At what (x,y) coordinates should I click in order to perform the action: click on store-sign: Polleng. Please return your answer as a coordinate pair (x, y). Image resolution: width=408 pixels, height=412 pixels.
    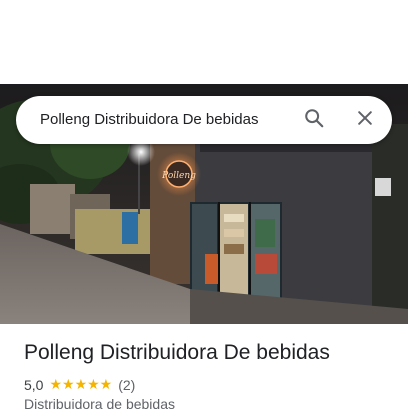
    Looking at the image, I should click on (178, 176).